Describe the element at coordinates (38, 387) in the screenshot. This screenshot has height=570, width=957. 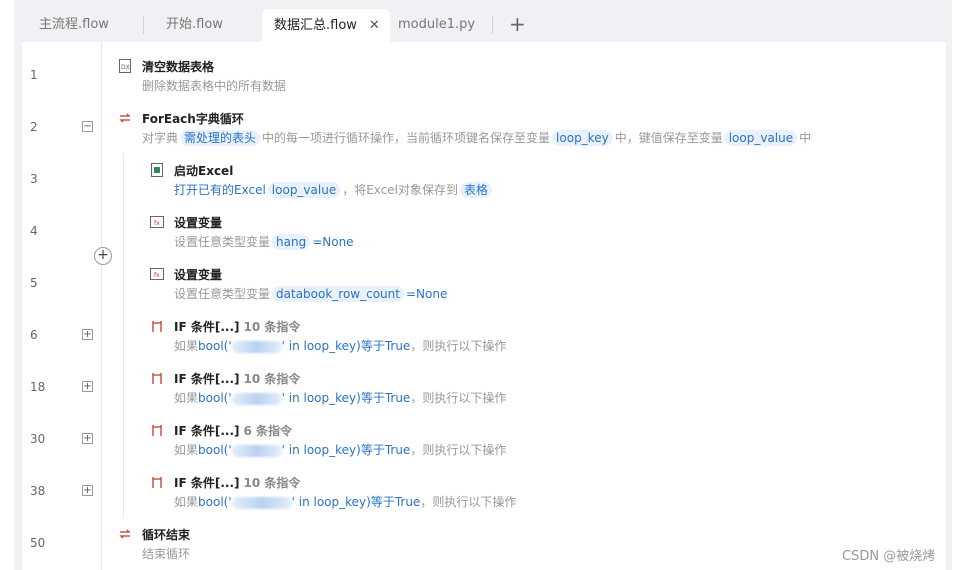
I see `line-number: 18` at that location.